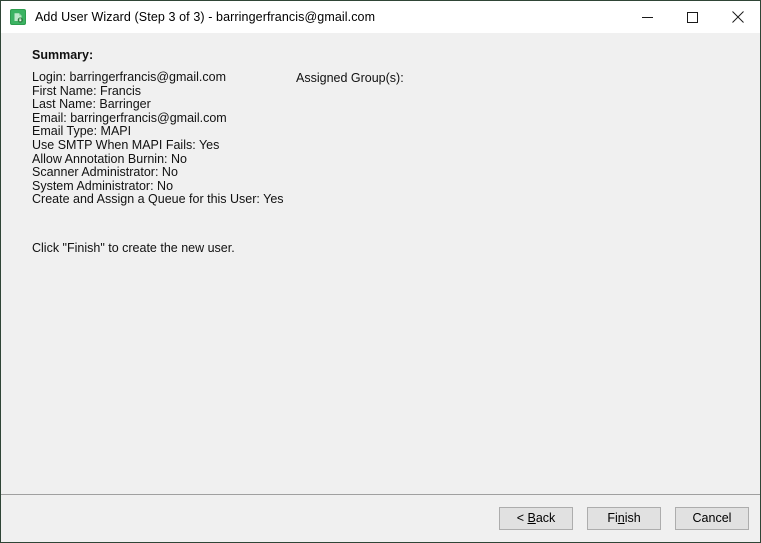 The width and height of the screenshot is (761, 543). I want to click on window-controls, so click(692, 17).